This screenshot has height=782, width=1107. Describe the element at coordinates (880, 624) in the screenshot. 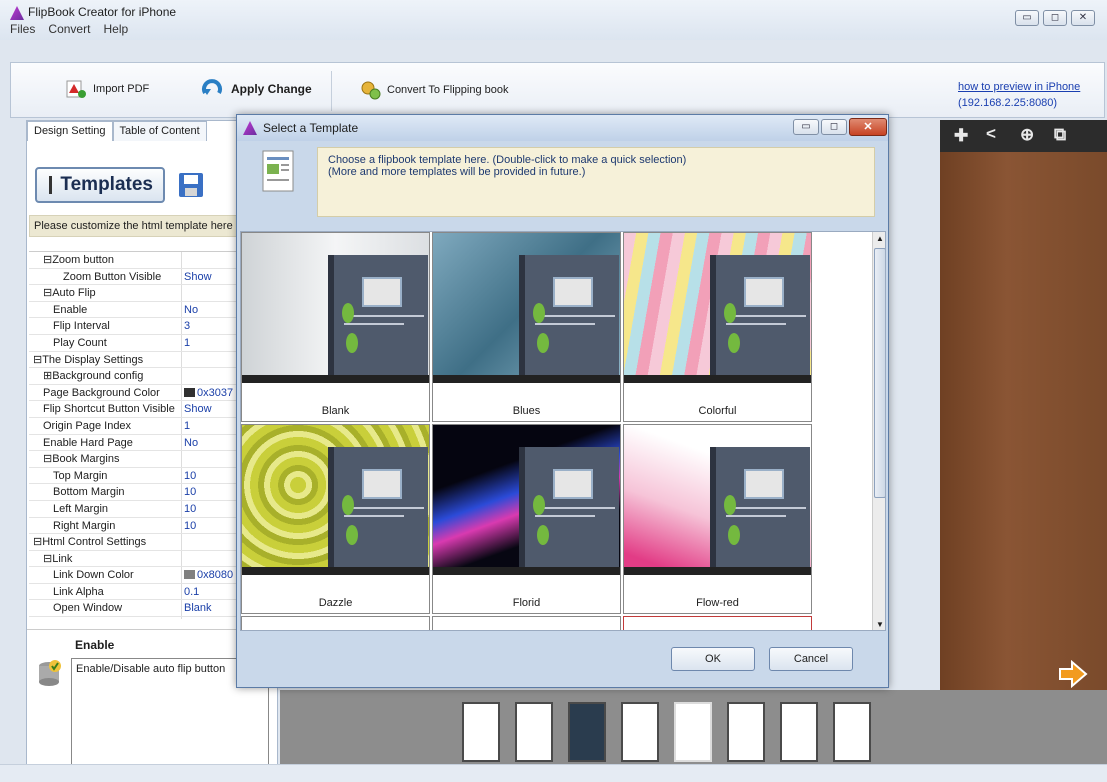

I see `scroll-down-icon: ▼` at that location.